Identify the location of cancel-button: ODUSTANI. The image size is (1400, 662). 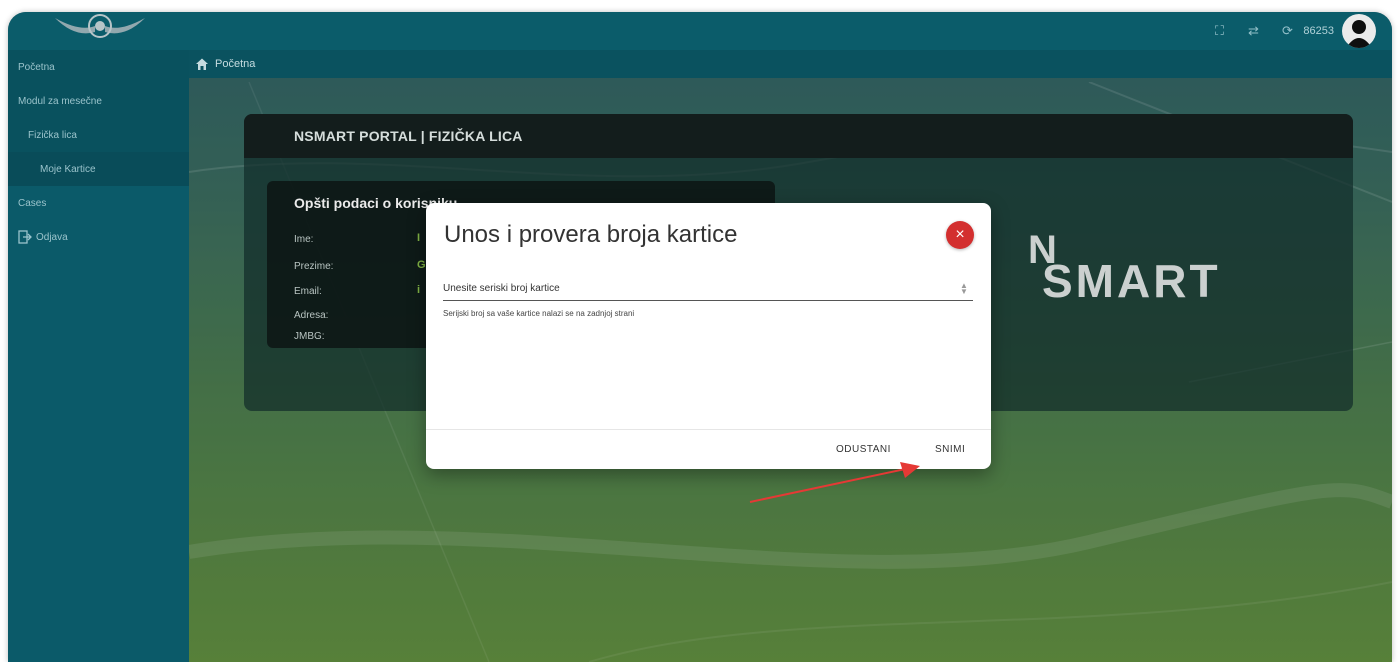
(863, 449).